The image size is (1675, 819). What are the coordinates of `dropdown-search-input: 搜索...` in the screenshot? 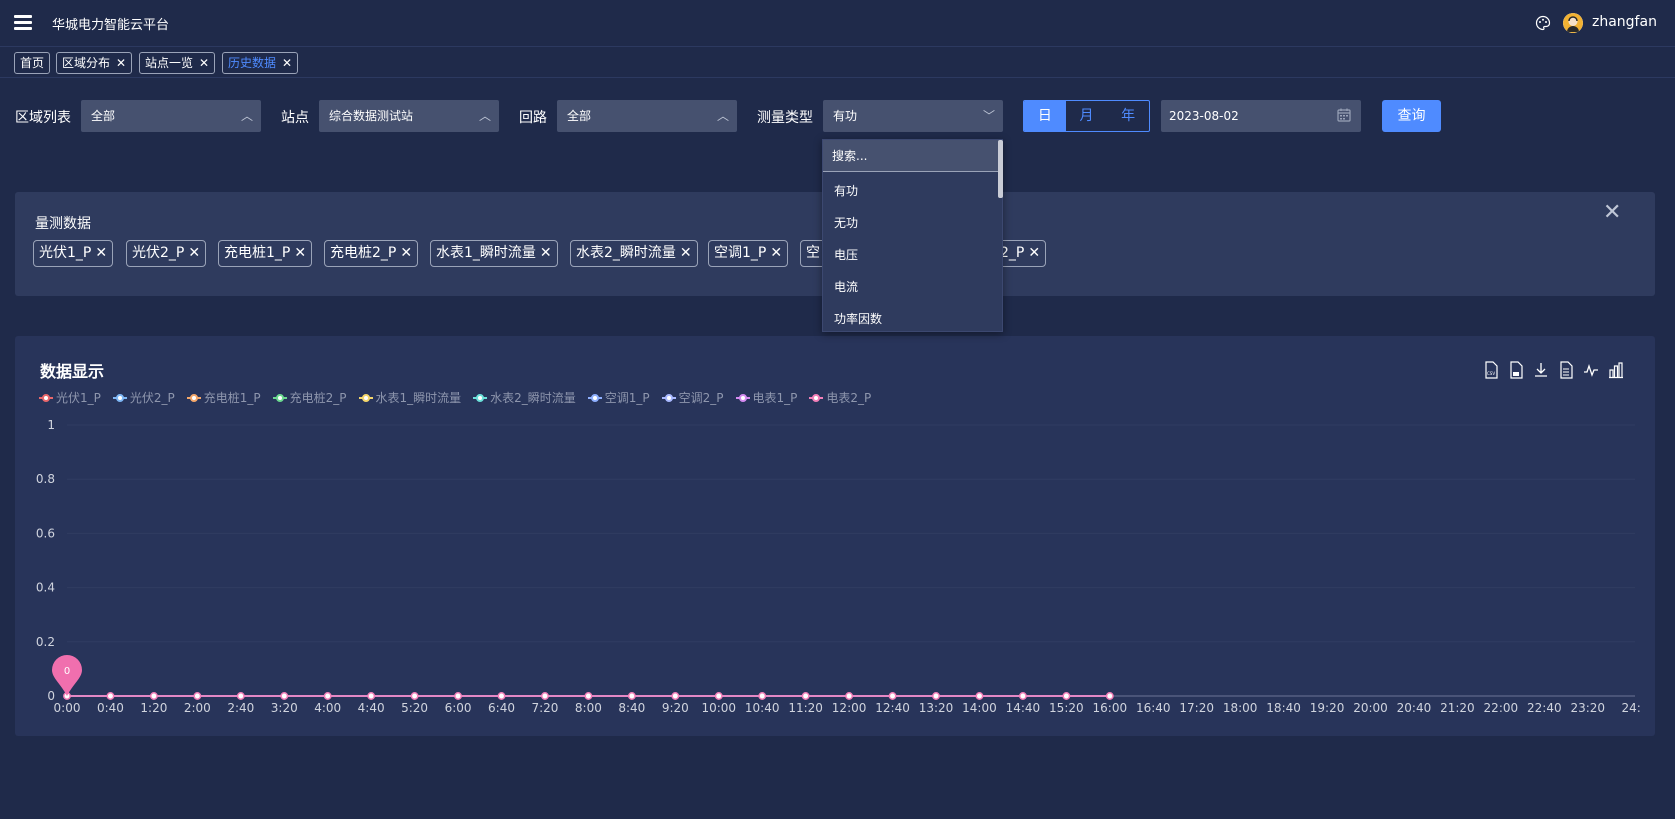 It's located at (911, 156).